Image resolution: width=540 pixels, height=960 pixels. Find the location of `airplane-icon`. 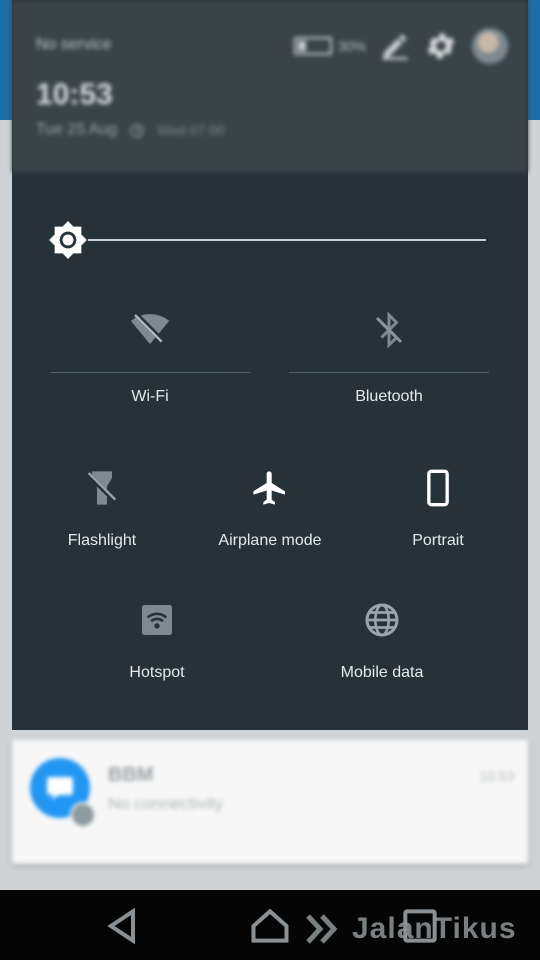

airplane-icon is located at coordinates (269, 488).